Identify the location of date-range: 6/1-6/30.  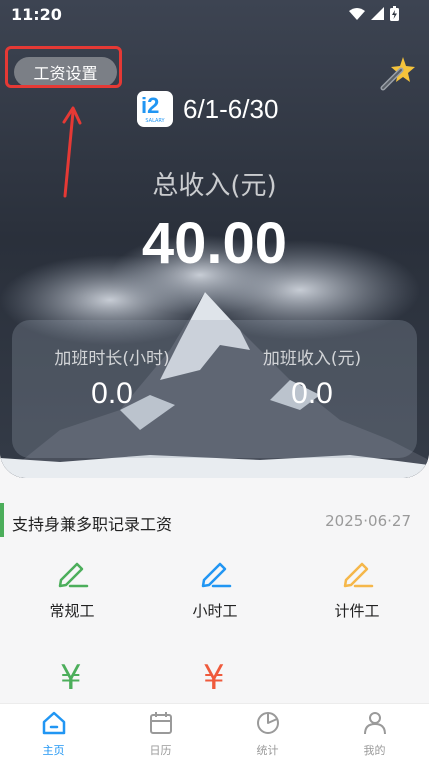
(230, 109).